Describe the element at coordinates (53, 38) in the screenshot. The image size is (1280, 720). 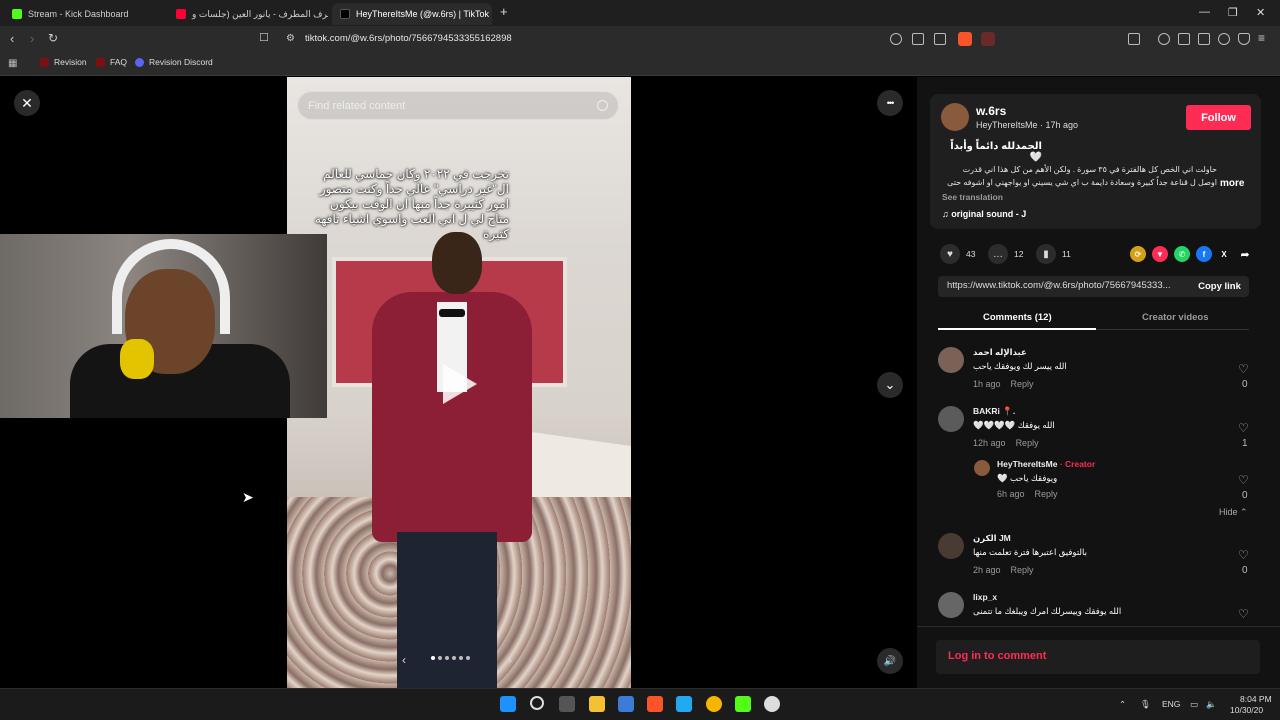
I see `reload-icon: ↻` at that location.